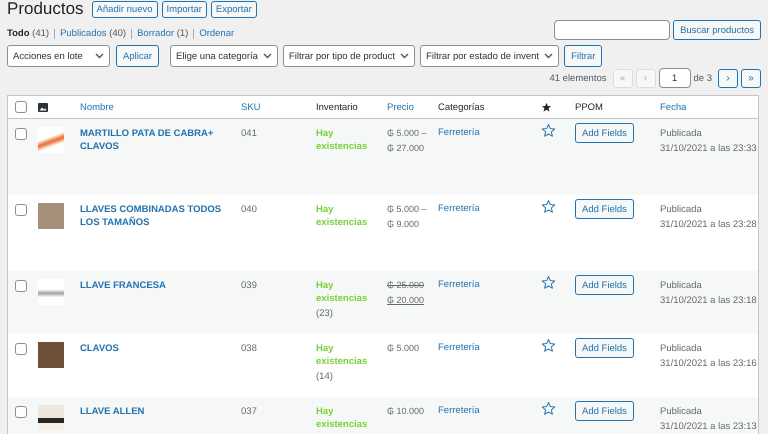 The width and height of the screenshot is (768, 434). Describe the element at coordinates (577, 78) in the screenshot. I see `item-count: 41 elementos` at that location.